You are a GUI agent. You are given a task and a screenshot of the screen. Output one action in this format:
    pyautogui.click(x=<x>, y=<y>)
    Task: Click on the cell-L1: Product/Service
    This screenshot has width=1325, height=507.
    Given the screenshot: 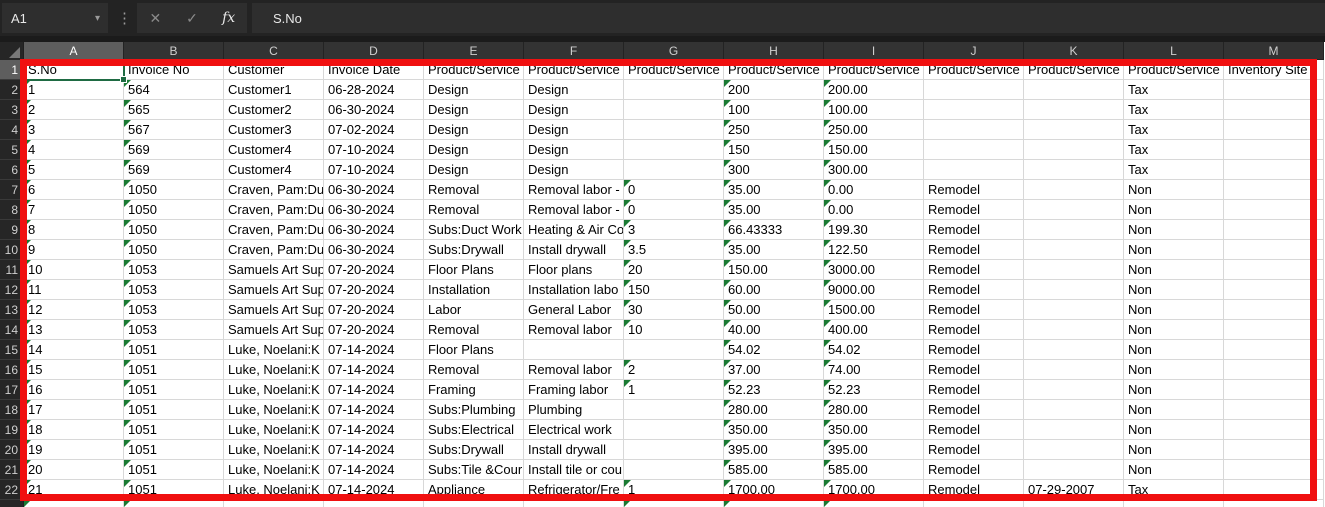 What is the action you would take?
    pyautogui.click(x=1174, y=70)
    